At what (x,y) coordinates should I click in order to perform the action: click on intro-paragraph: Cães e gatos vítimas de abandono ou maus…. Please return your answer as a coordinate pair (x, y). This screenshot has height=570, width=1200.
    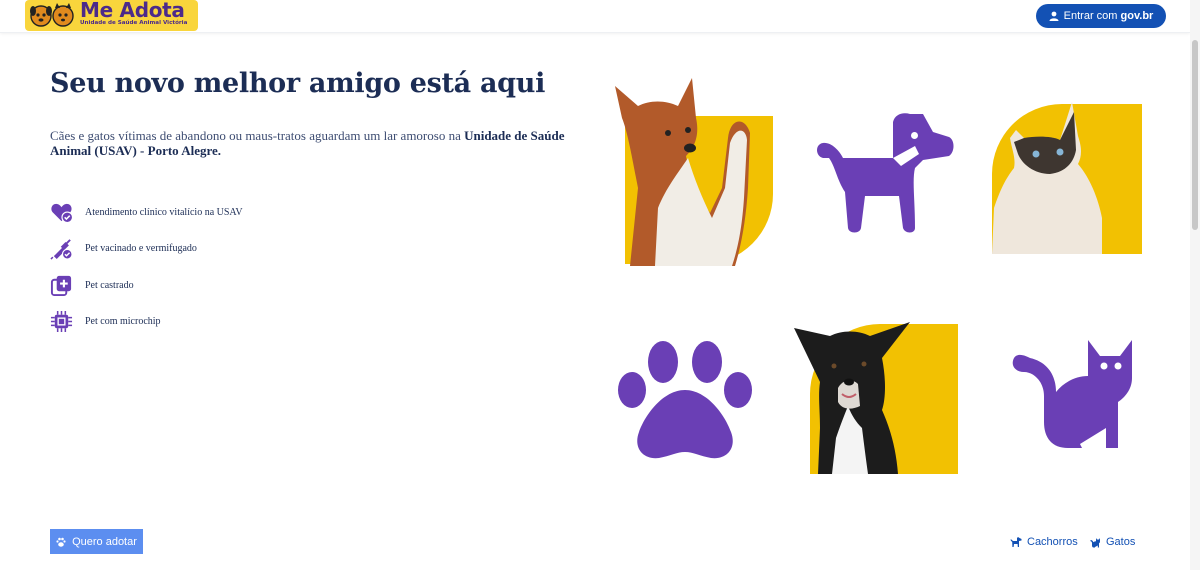
    Looking at the image, I should click on (307, 143).